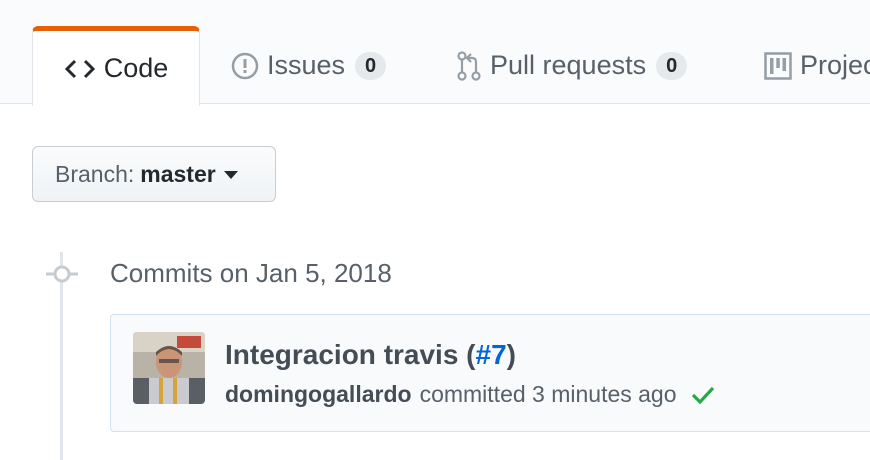 This screenshot has height=460, width=870. What do you see at coordinates (178, 173) in the screenshot?
I see `branch-name: master` at bounding box center [178, 173].